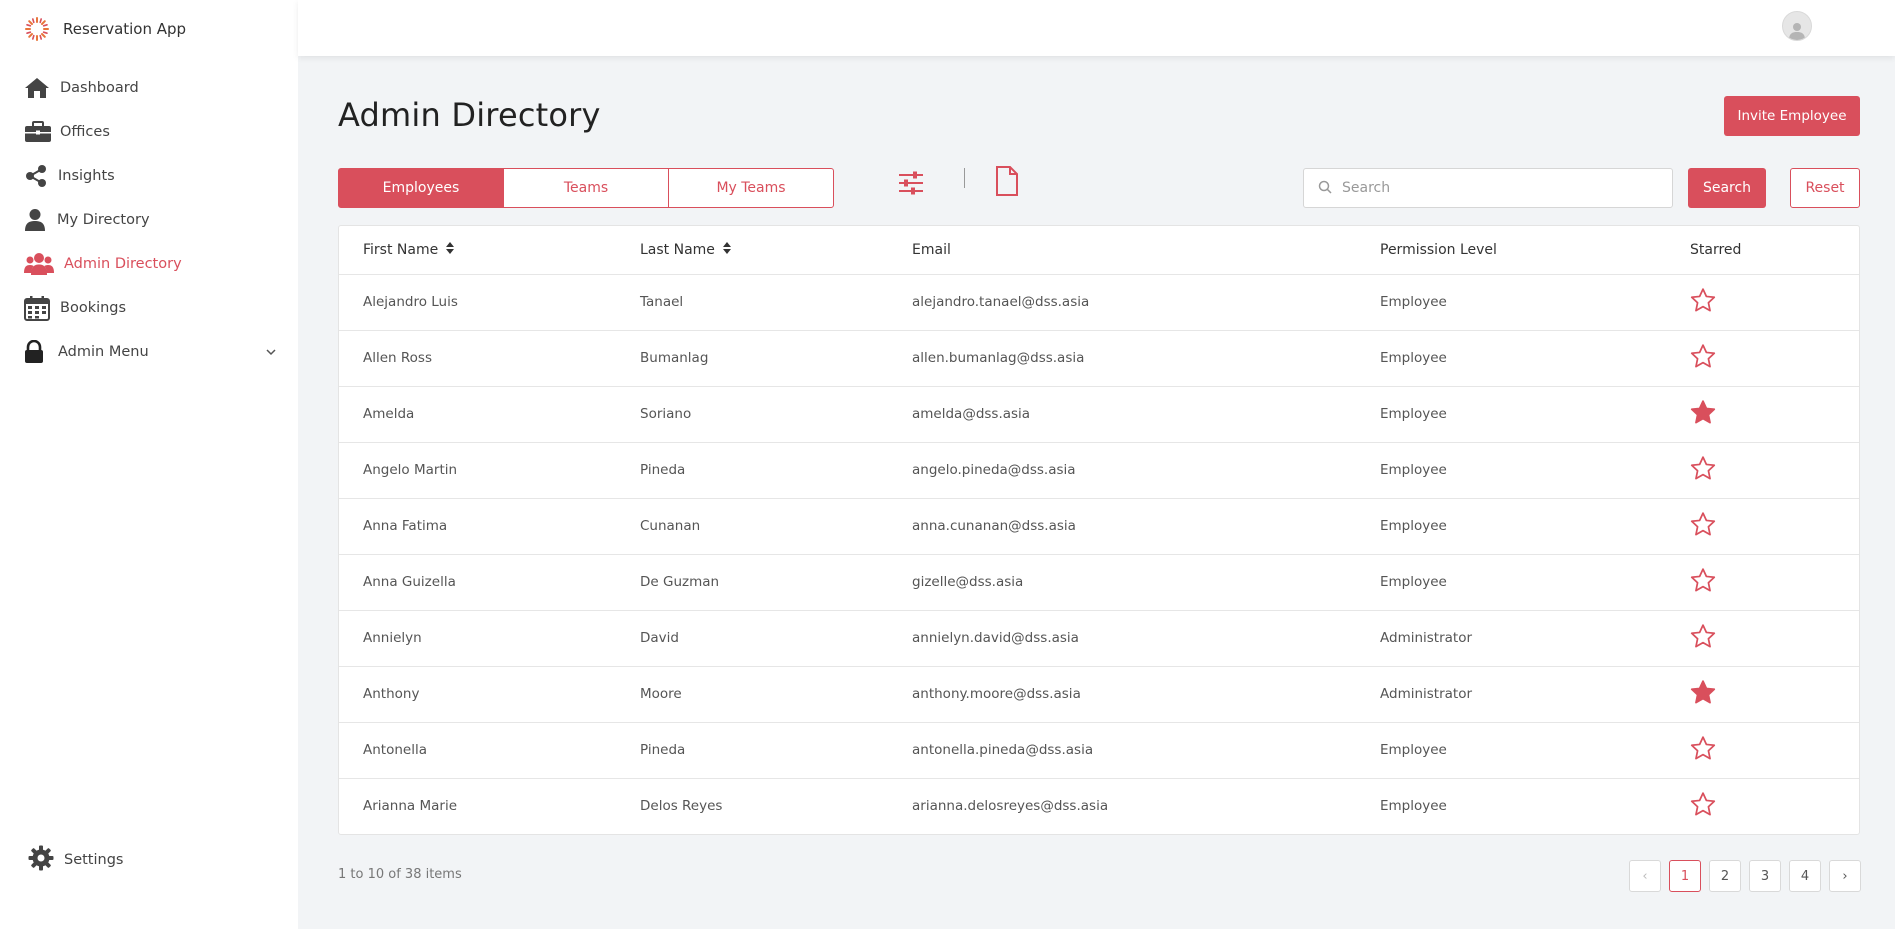 This screenshot has width=1895, height=929. I want to click on cell-email: alejandro.tanael@dss.asia, so click(1122, 302).